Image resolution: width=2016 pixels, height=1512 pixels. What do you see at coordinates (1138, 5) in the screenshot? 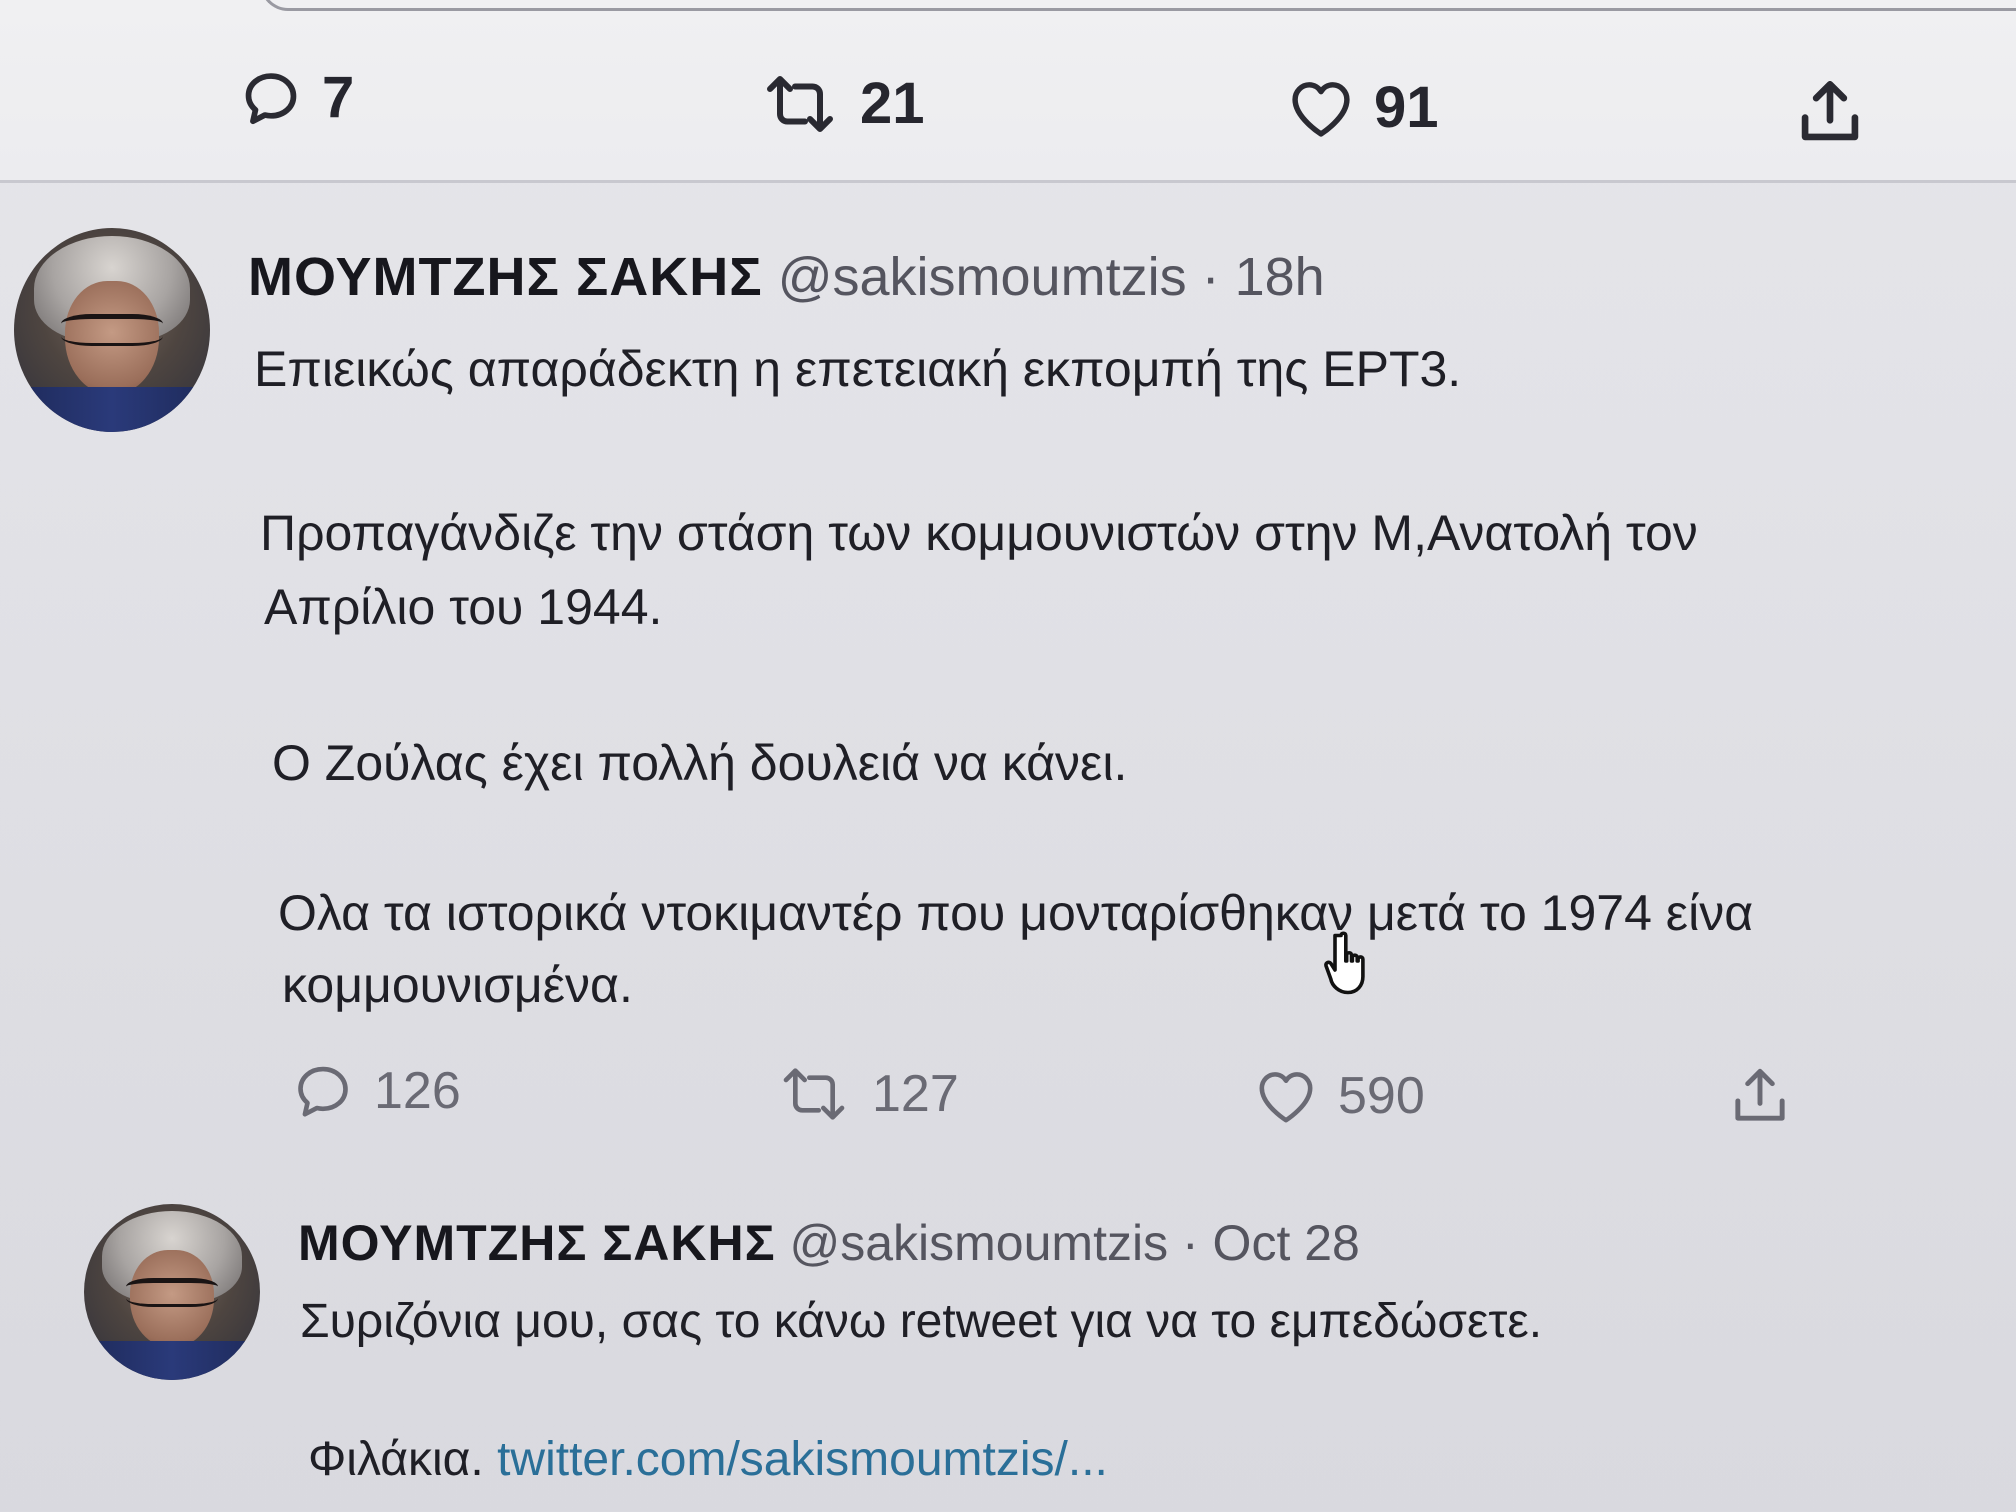
I see `quoted-tweet-card-edge` at bounding box center [1138, 5].